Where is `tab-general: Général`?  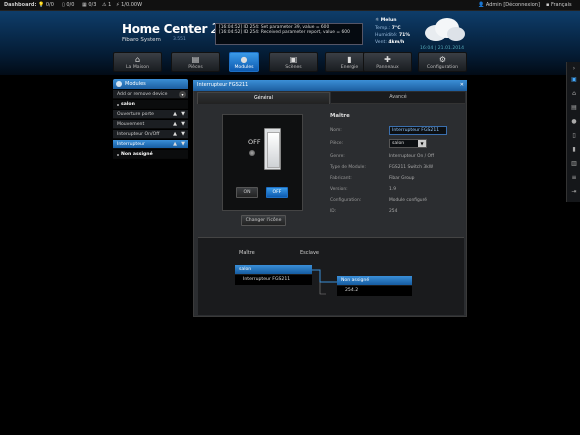
tab-general: Général is located at coordinates (263, 98).